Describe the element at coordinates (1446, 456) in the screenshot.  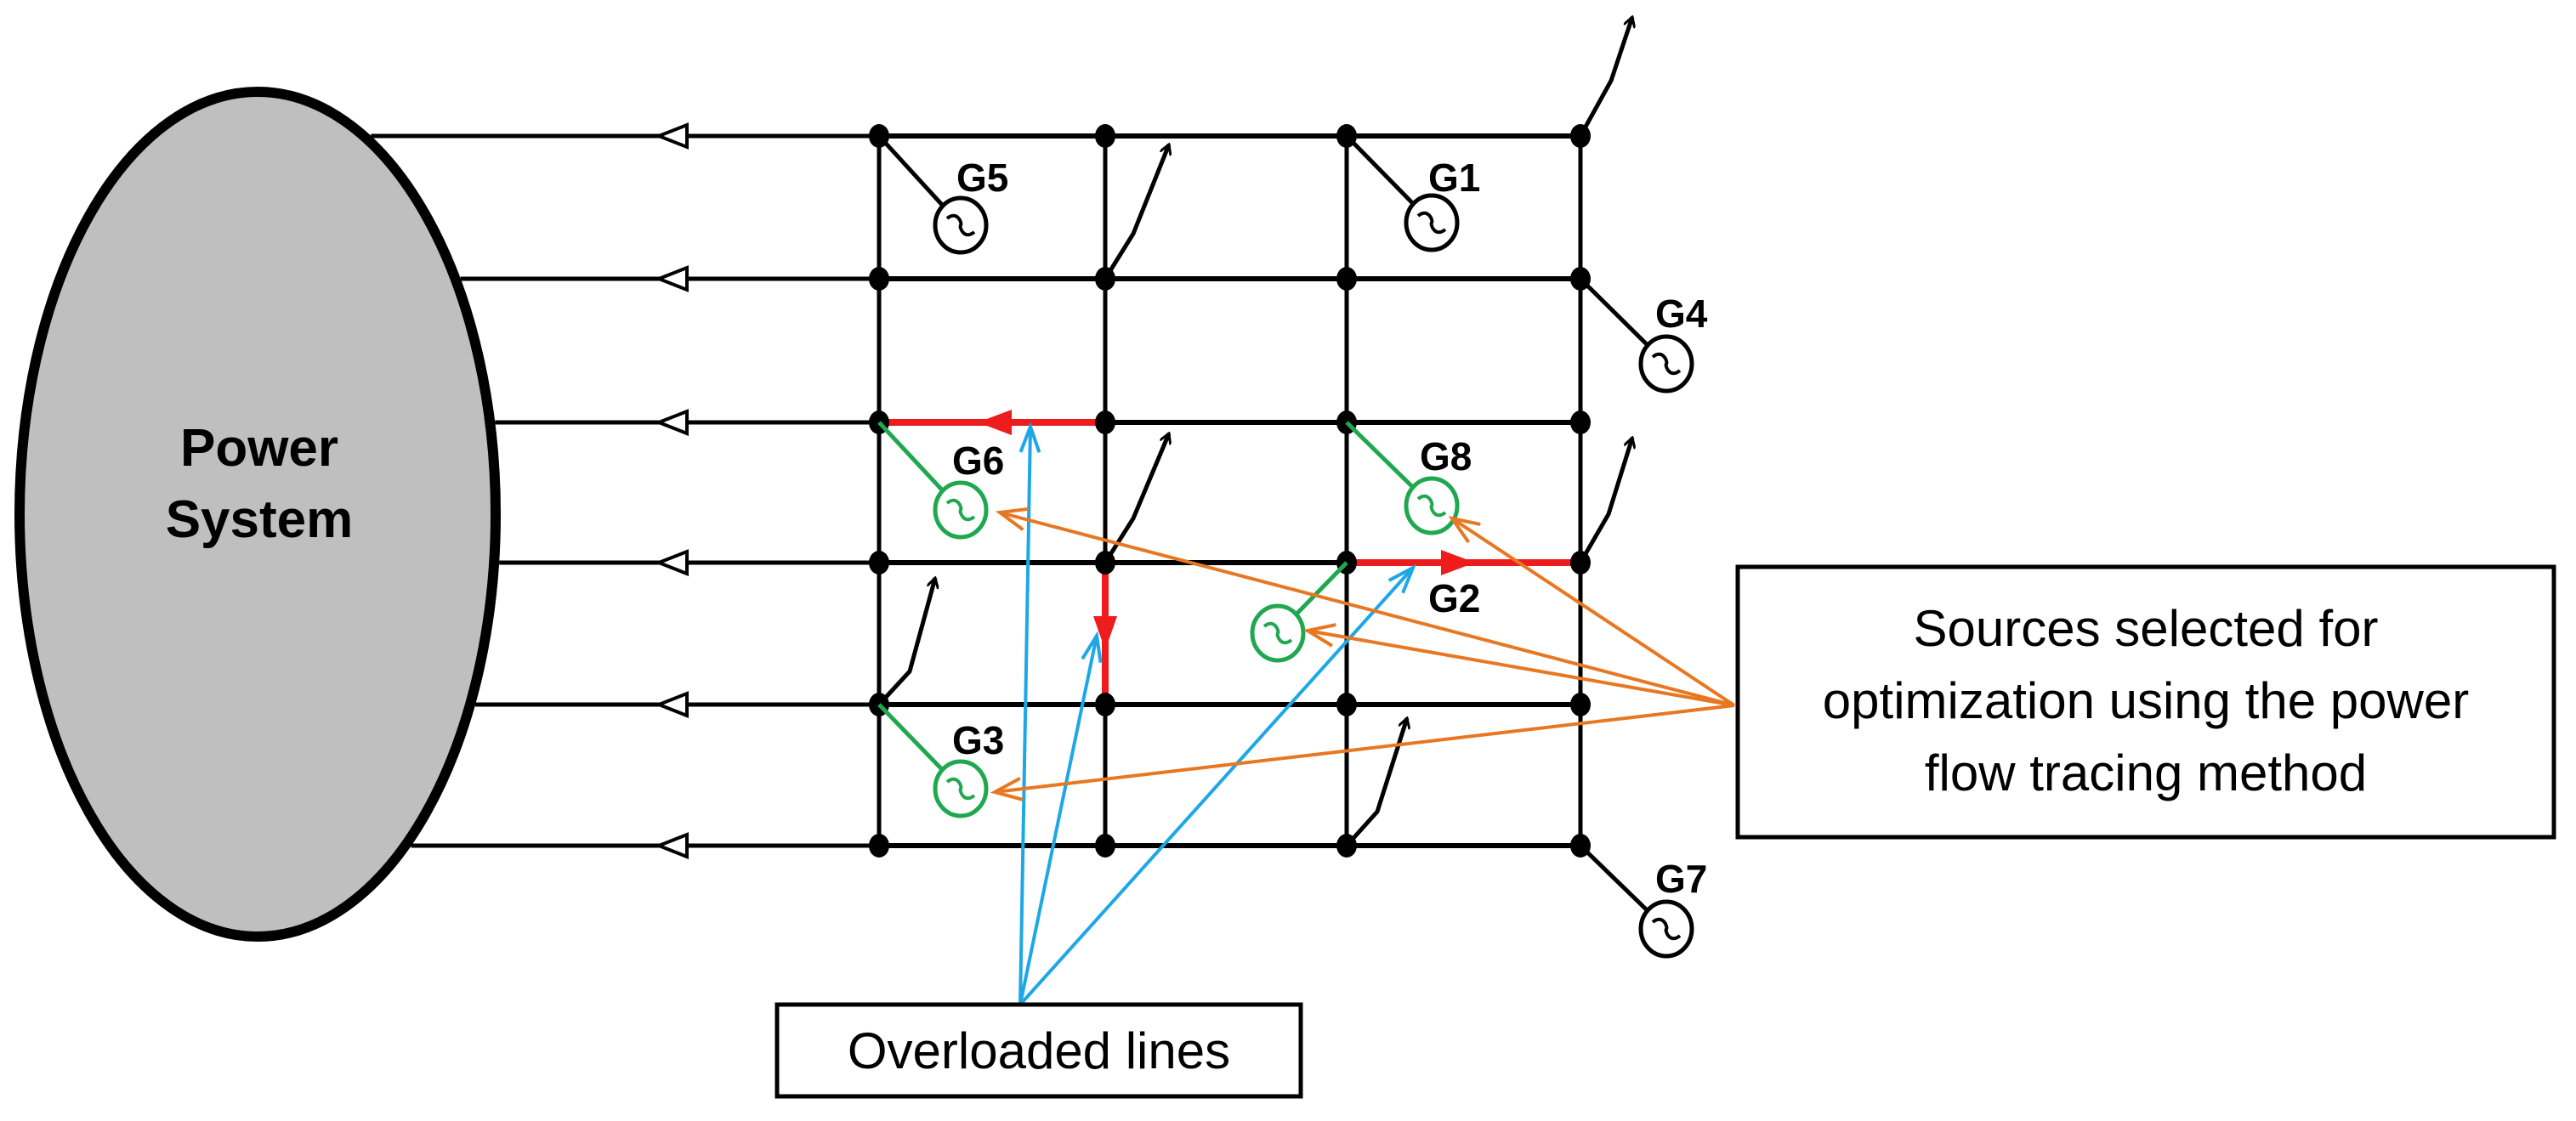
I see `generator-label: G8` at that location.